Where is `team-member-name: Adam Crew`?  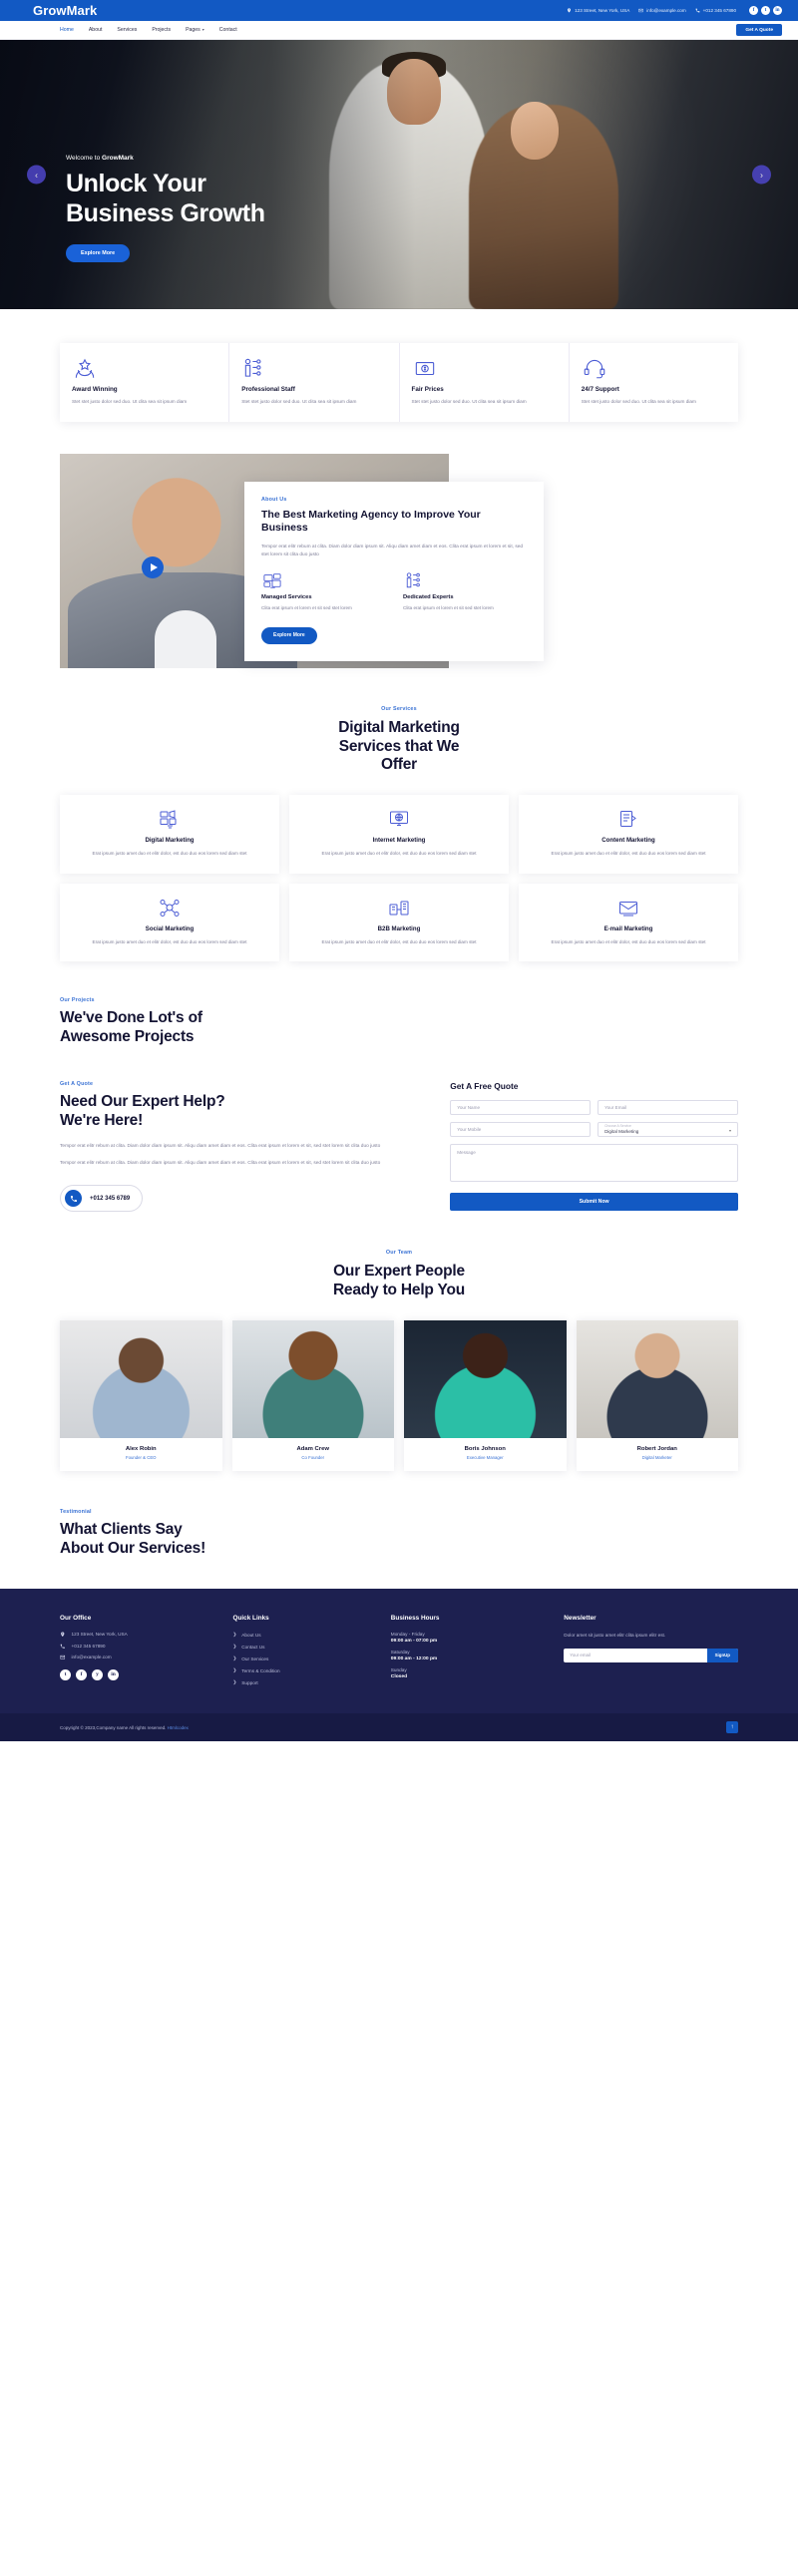 team-member-name: Adam Crew is located at coordinates (312, 1449).